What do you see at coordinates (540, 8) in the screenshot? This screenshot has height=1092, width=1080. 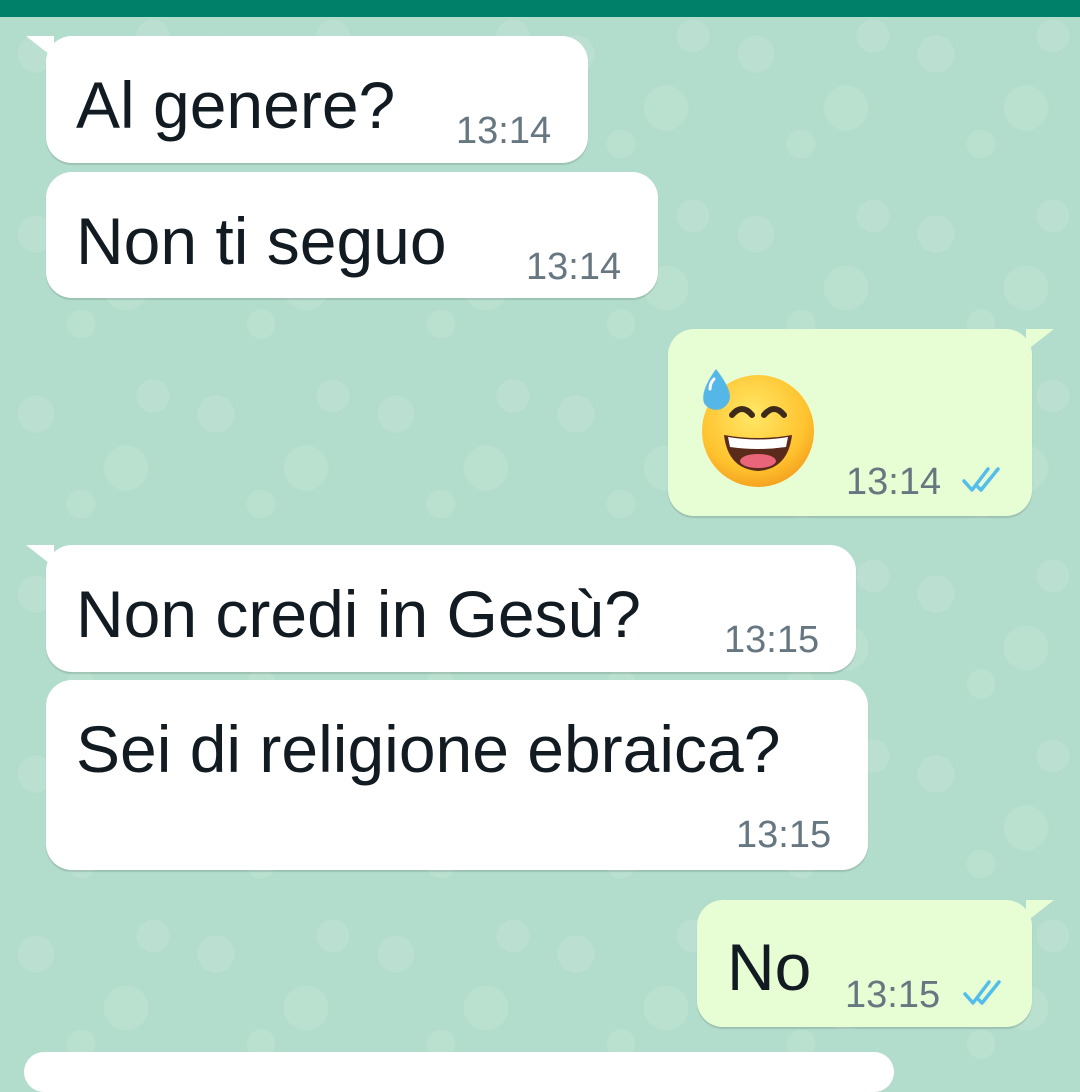 I see `app-header-bar` at bounding box center [540, 8].